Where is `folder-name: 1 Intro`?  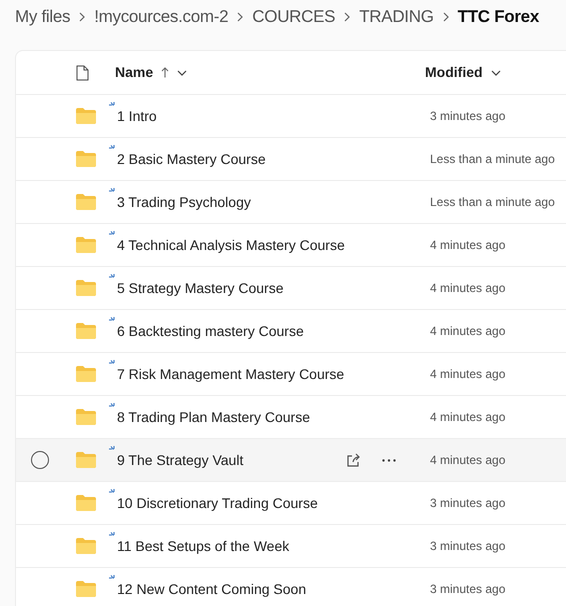
folder-name: 1 Intro is located at coordinates (137, 116).